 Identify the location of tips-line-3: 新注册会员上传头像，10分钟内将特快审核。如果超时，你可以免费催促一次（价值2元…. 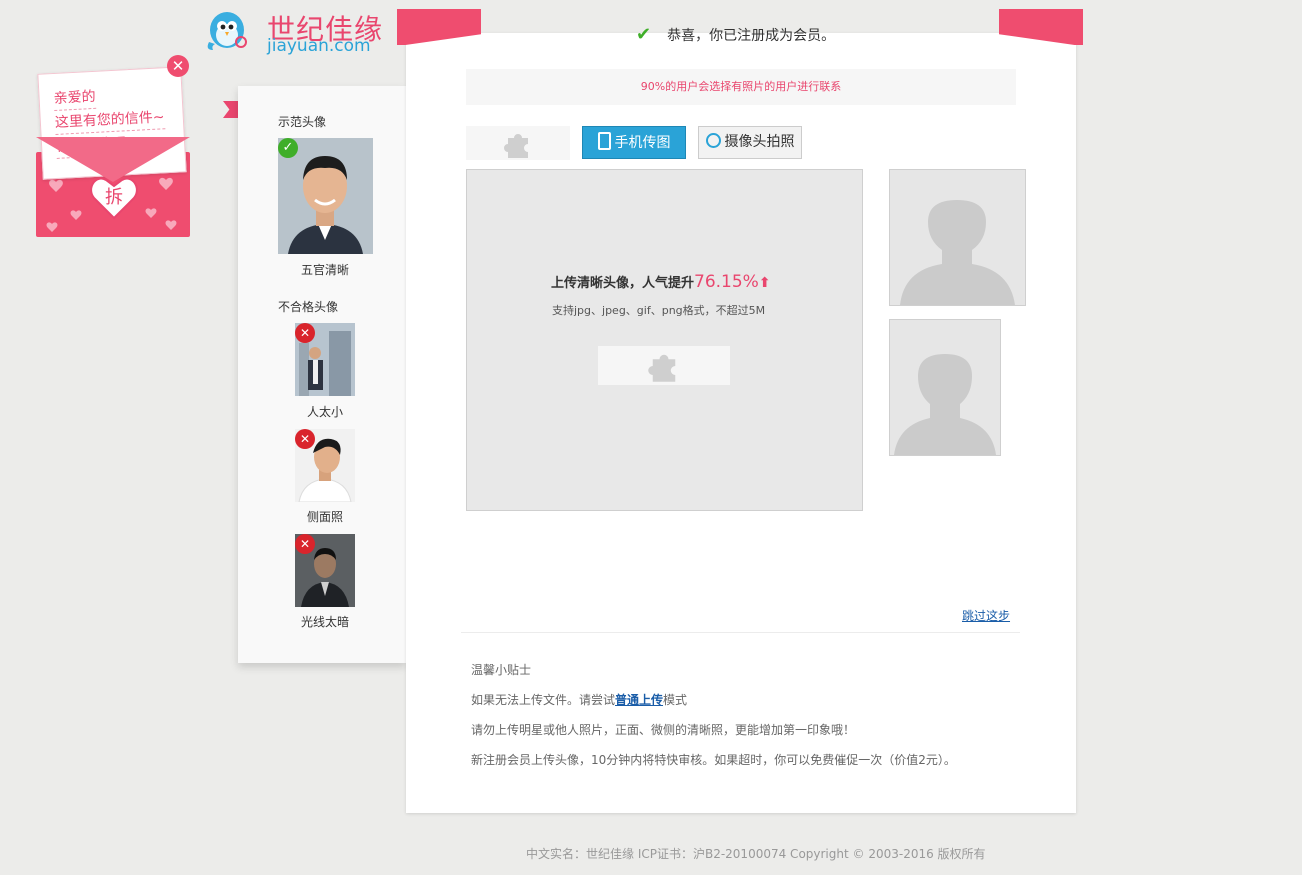
(713, 760).